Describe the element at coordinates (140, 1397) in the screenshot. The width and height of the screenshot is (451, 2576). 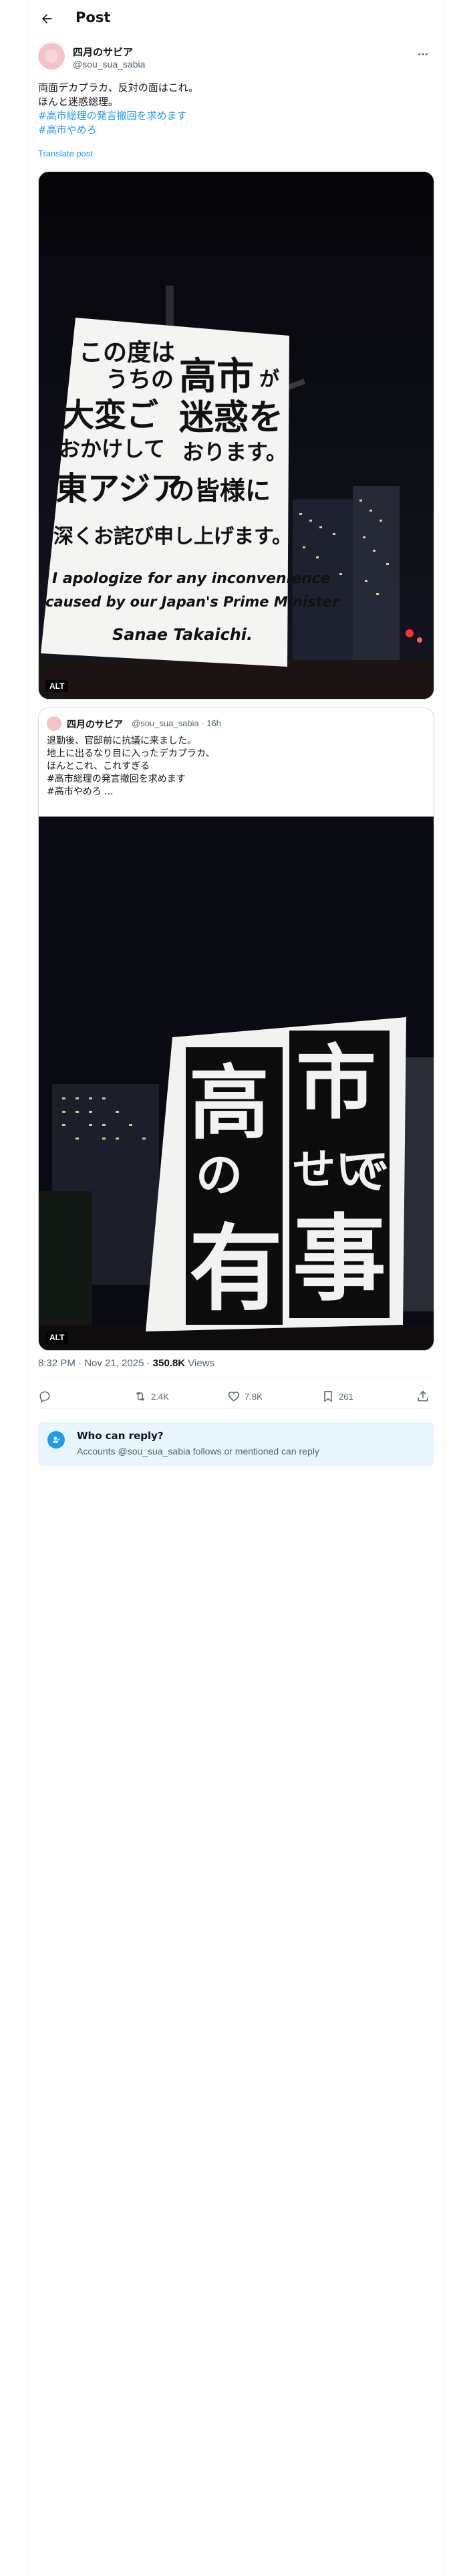
I see `repost-icon` at that location.